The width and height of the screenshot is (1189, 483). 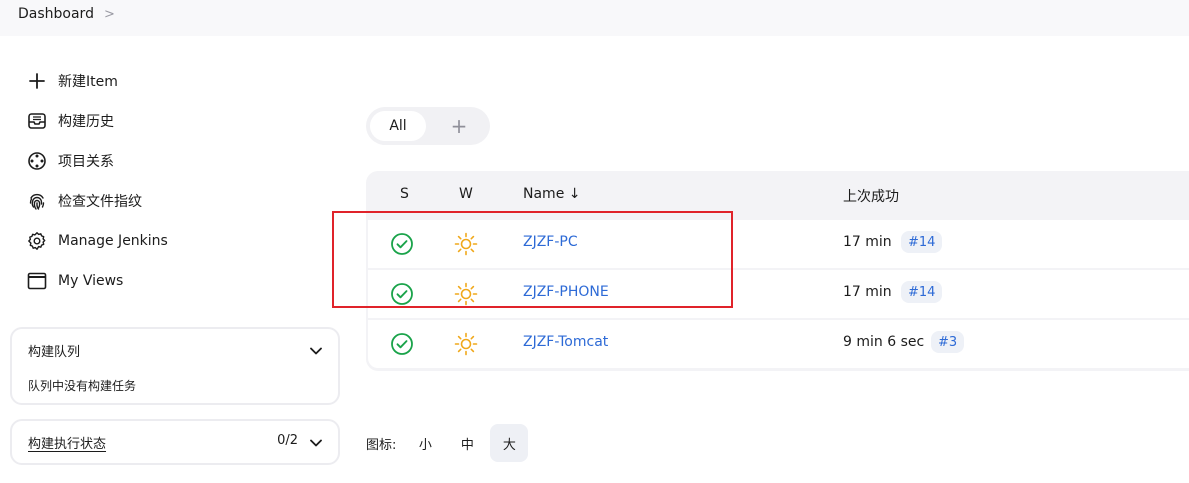 I want to click on sidebar-item-my-views: My Views, so click(x=146, y=281).